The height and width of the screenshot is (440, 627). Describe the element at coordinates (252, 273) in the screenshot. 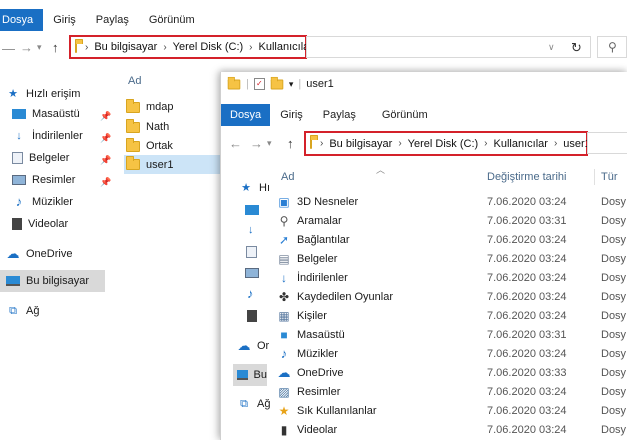

I see `pictures-icon` at that location.